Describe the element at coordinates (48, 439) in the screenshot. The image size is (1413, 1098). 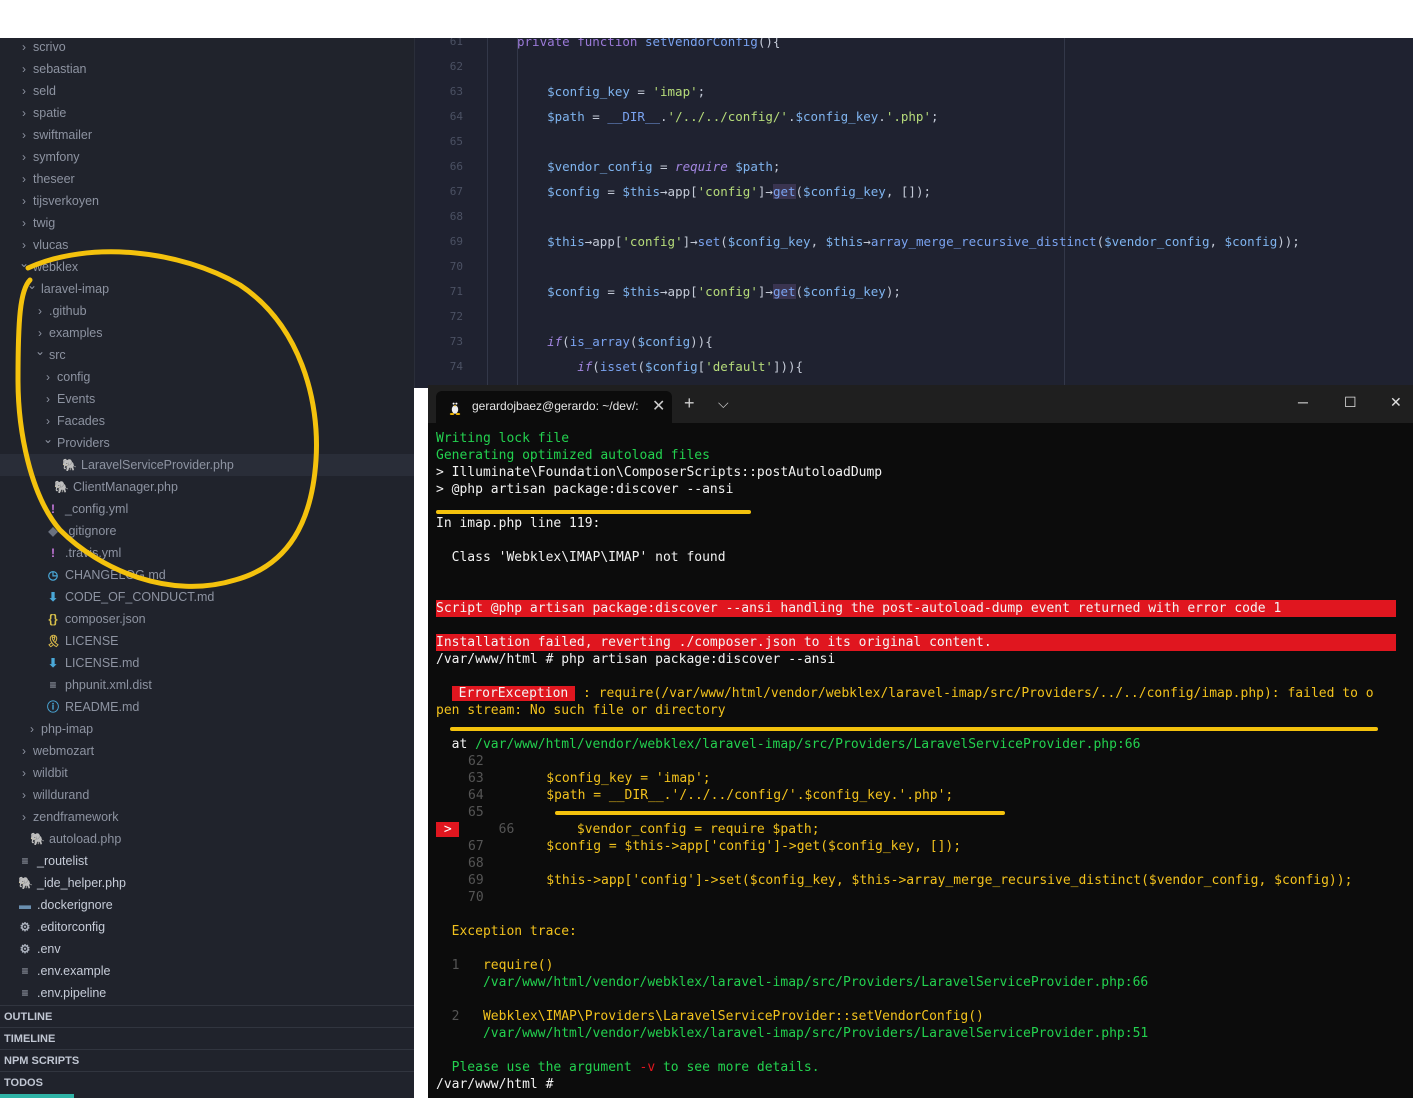
I see `chevron-down-icon: ⌄` at that location.